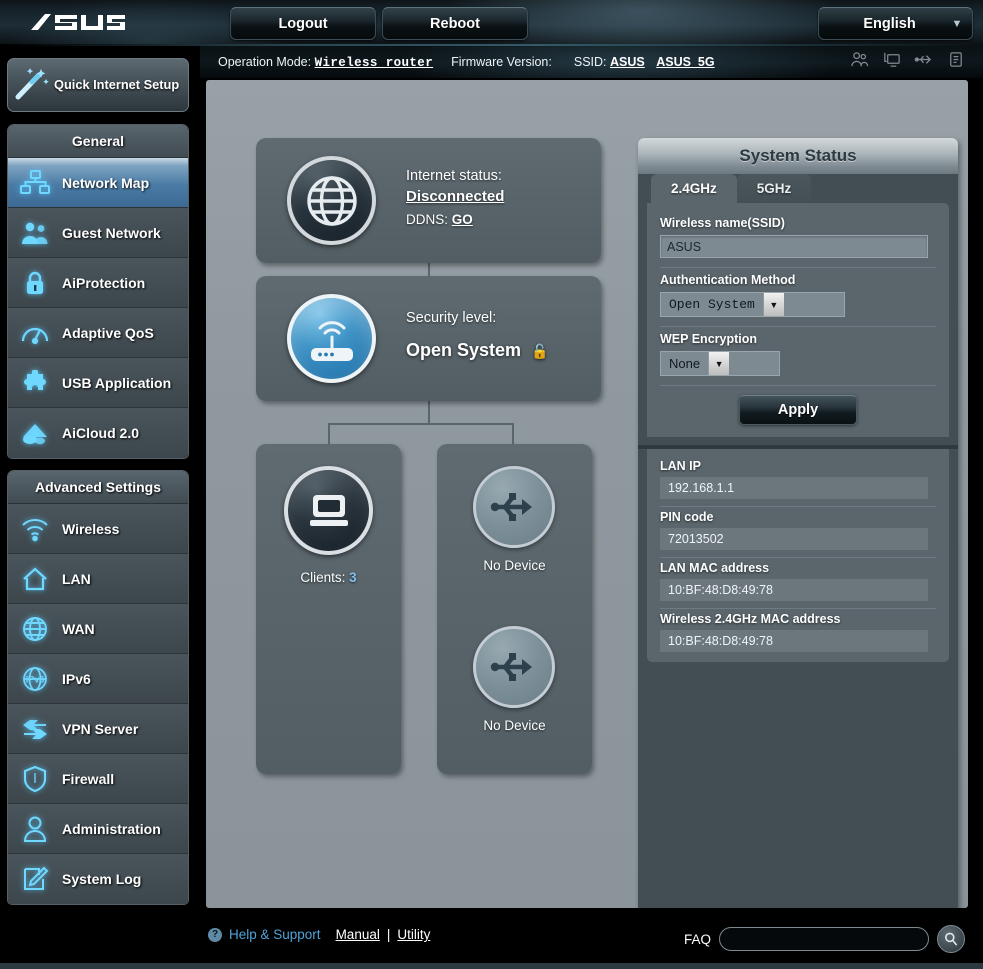  I want to click on sidebar-item-wireless: Wireless, so click(98, 529).